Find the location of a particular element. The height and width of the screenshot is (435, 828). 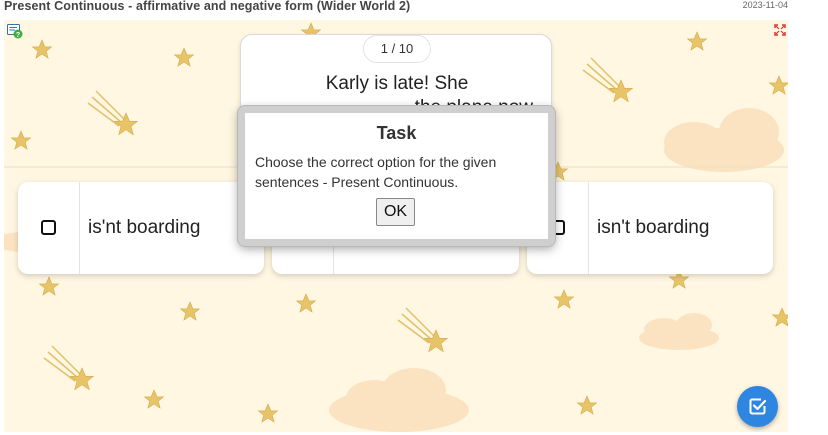

answer-option-1: is'nt boarding is located at coordinates (141, 228).